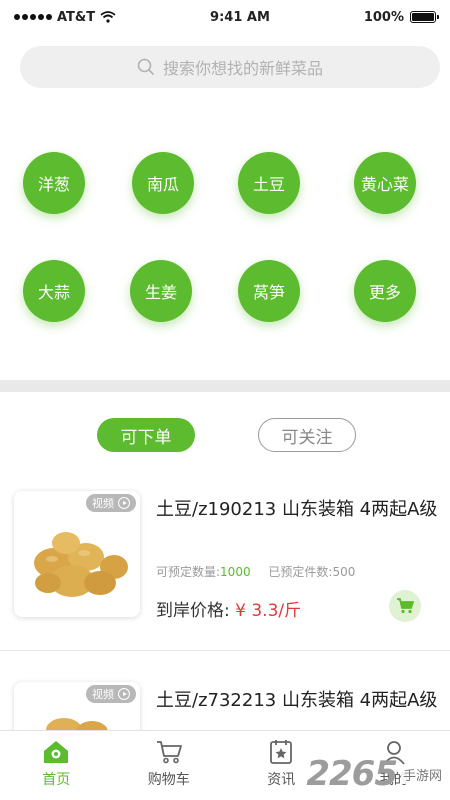 The image size is (450, 800). Describe the element at coordinates (56, 765) in the screenshot. I see `tab-home: 首页` at that location.